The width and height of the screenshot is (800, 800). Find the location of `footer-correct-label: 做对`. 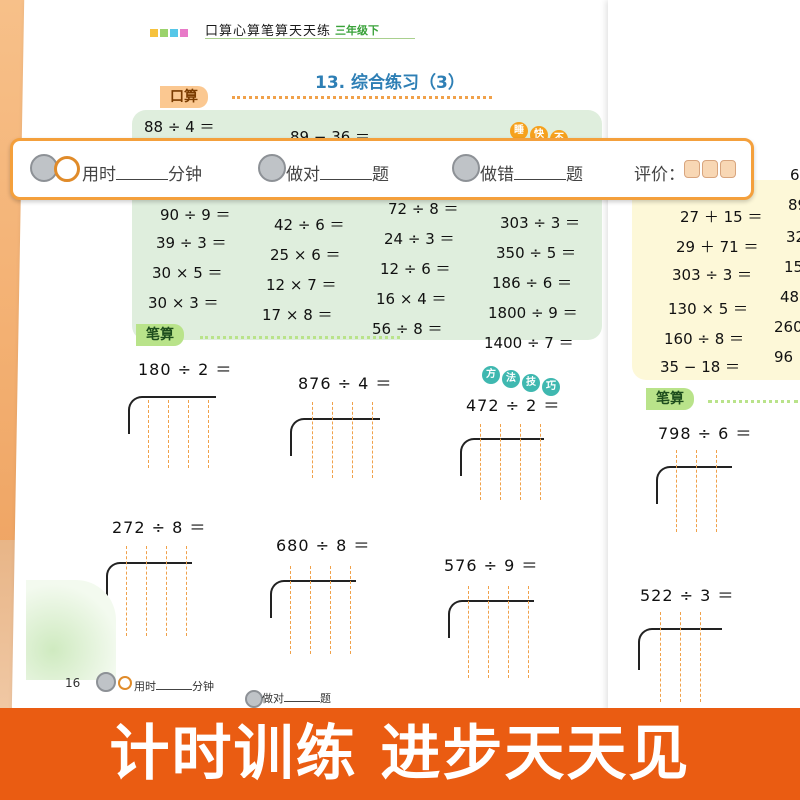

footer-correct-label: 做对 is located at coordinates (273, 698).